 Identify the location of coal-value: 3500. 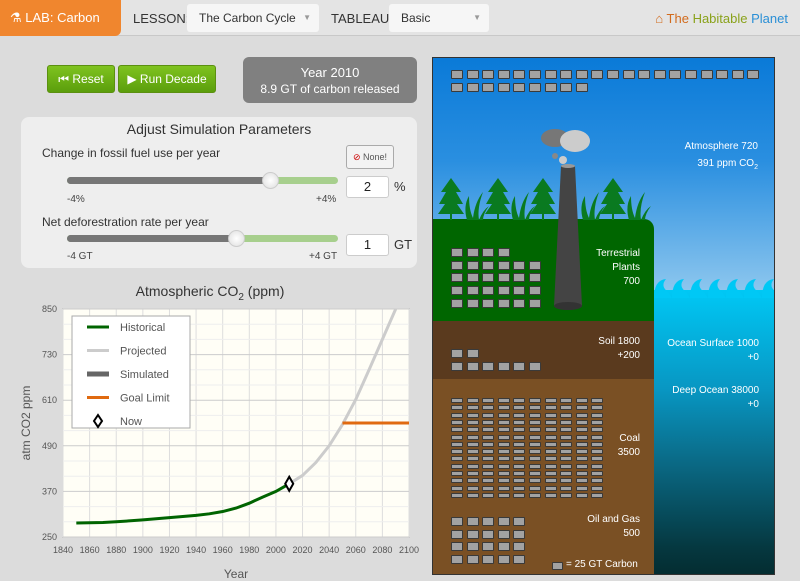
(628, 452).